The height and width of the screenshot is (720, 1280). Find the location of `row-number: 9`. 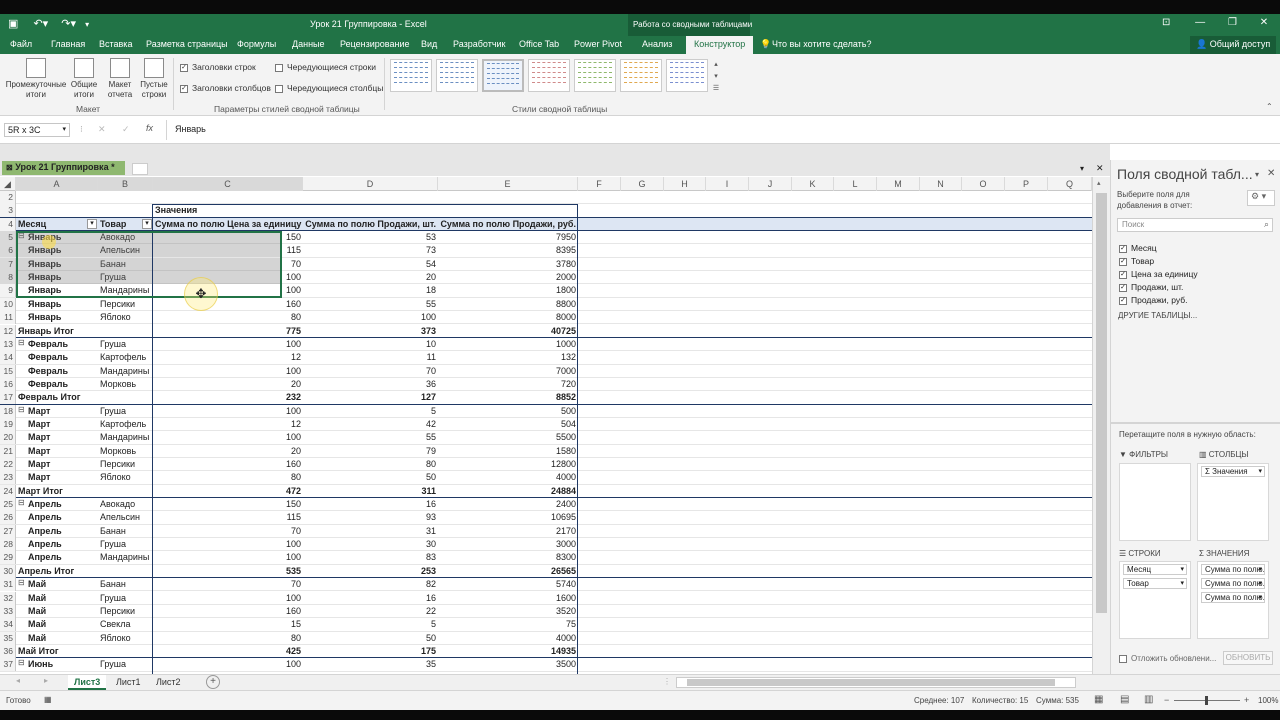

row-number: 9 is located at coordinates (8, 291).